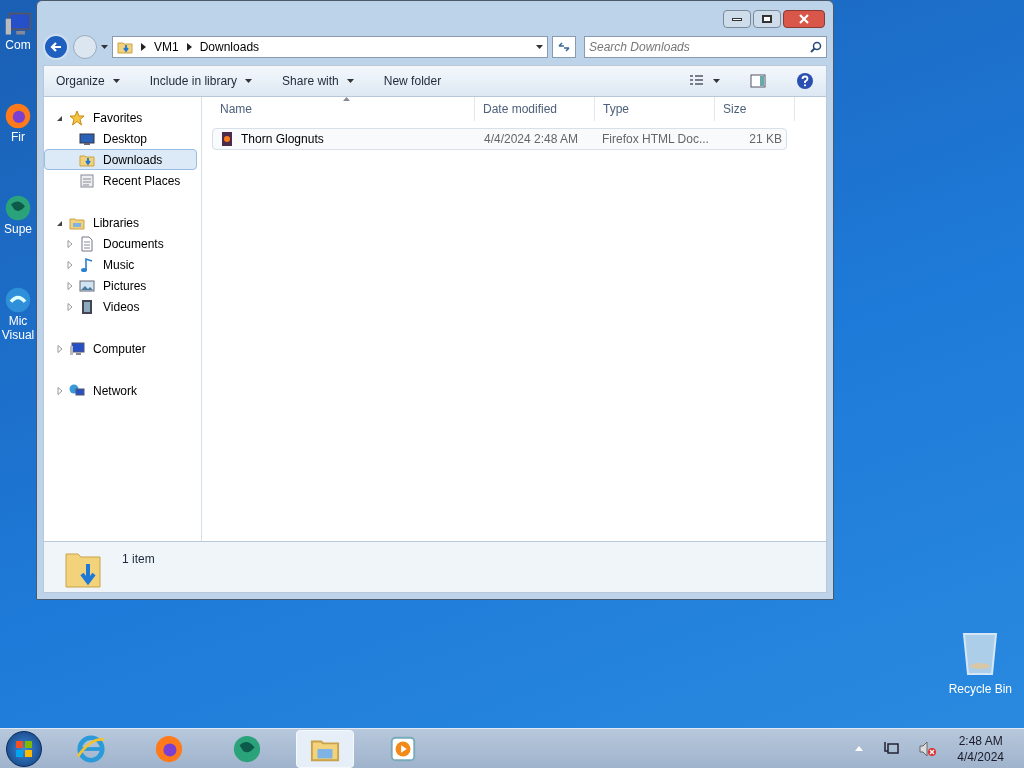 The image size is (1024, 768). What do you see at coordinates (120, 243) in the screenshot?
I see `nav-item: Documents` at bounding box center [120, 243].